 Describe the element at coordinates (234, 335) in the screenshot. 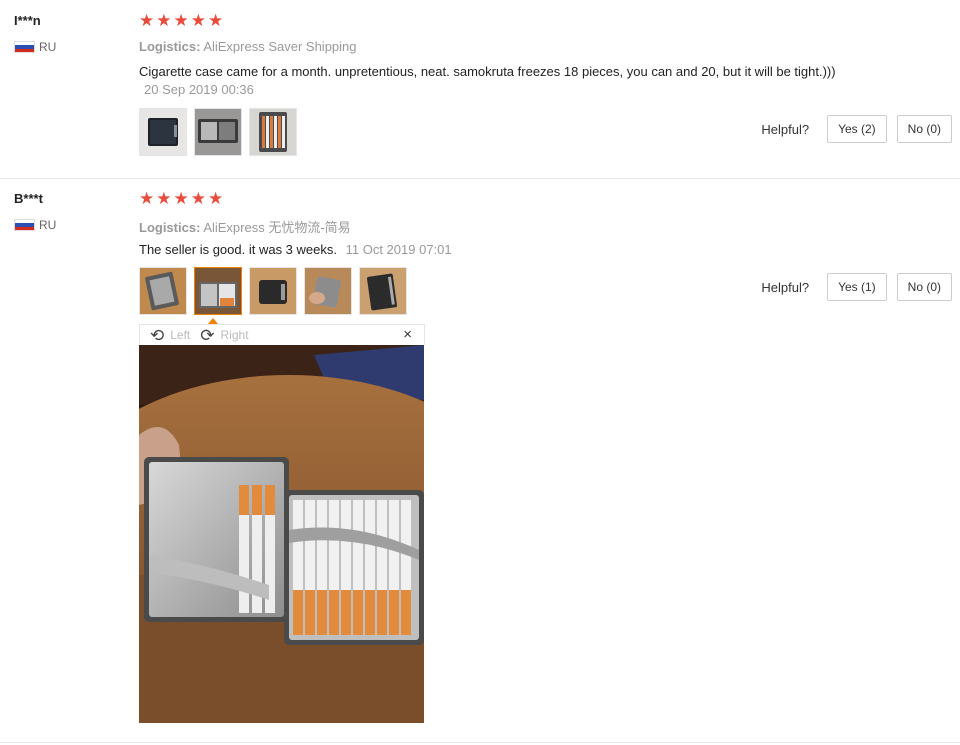

I see `rotate-right-label: Right` at that location.